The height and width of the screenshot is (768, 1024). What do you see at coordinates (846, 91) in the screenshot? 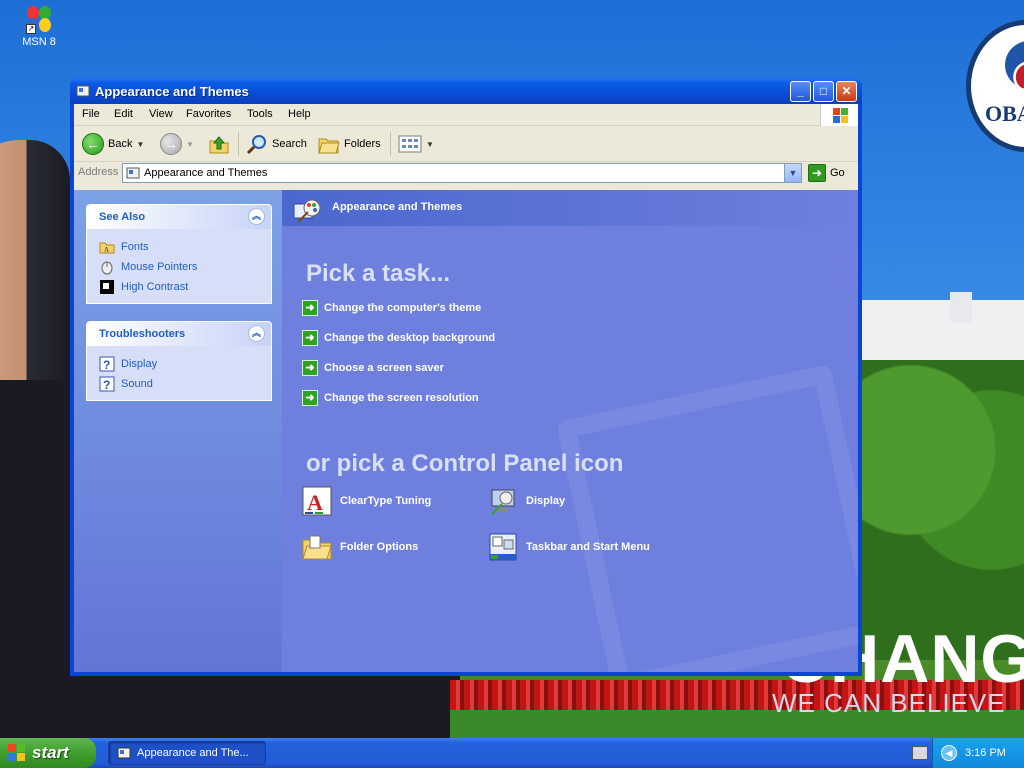
I see `close-button: ✕` at bounding box center [846, 91].